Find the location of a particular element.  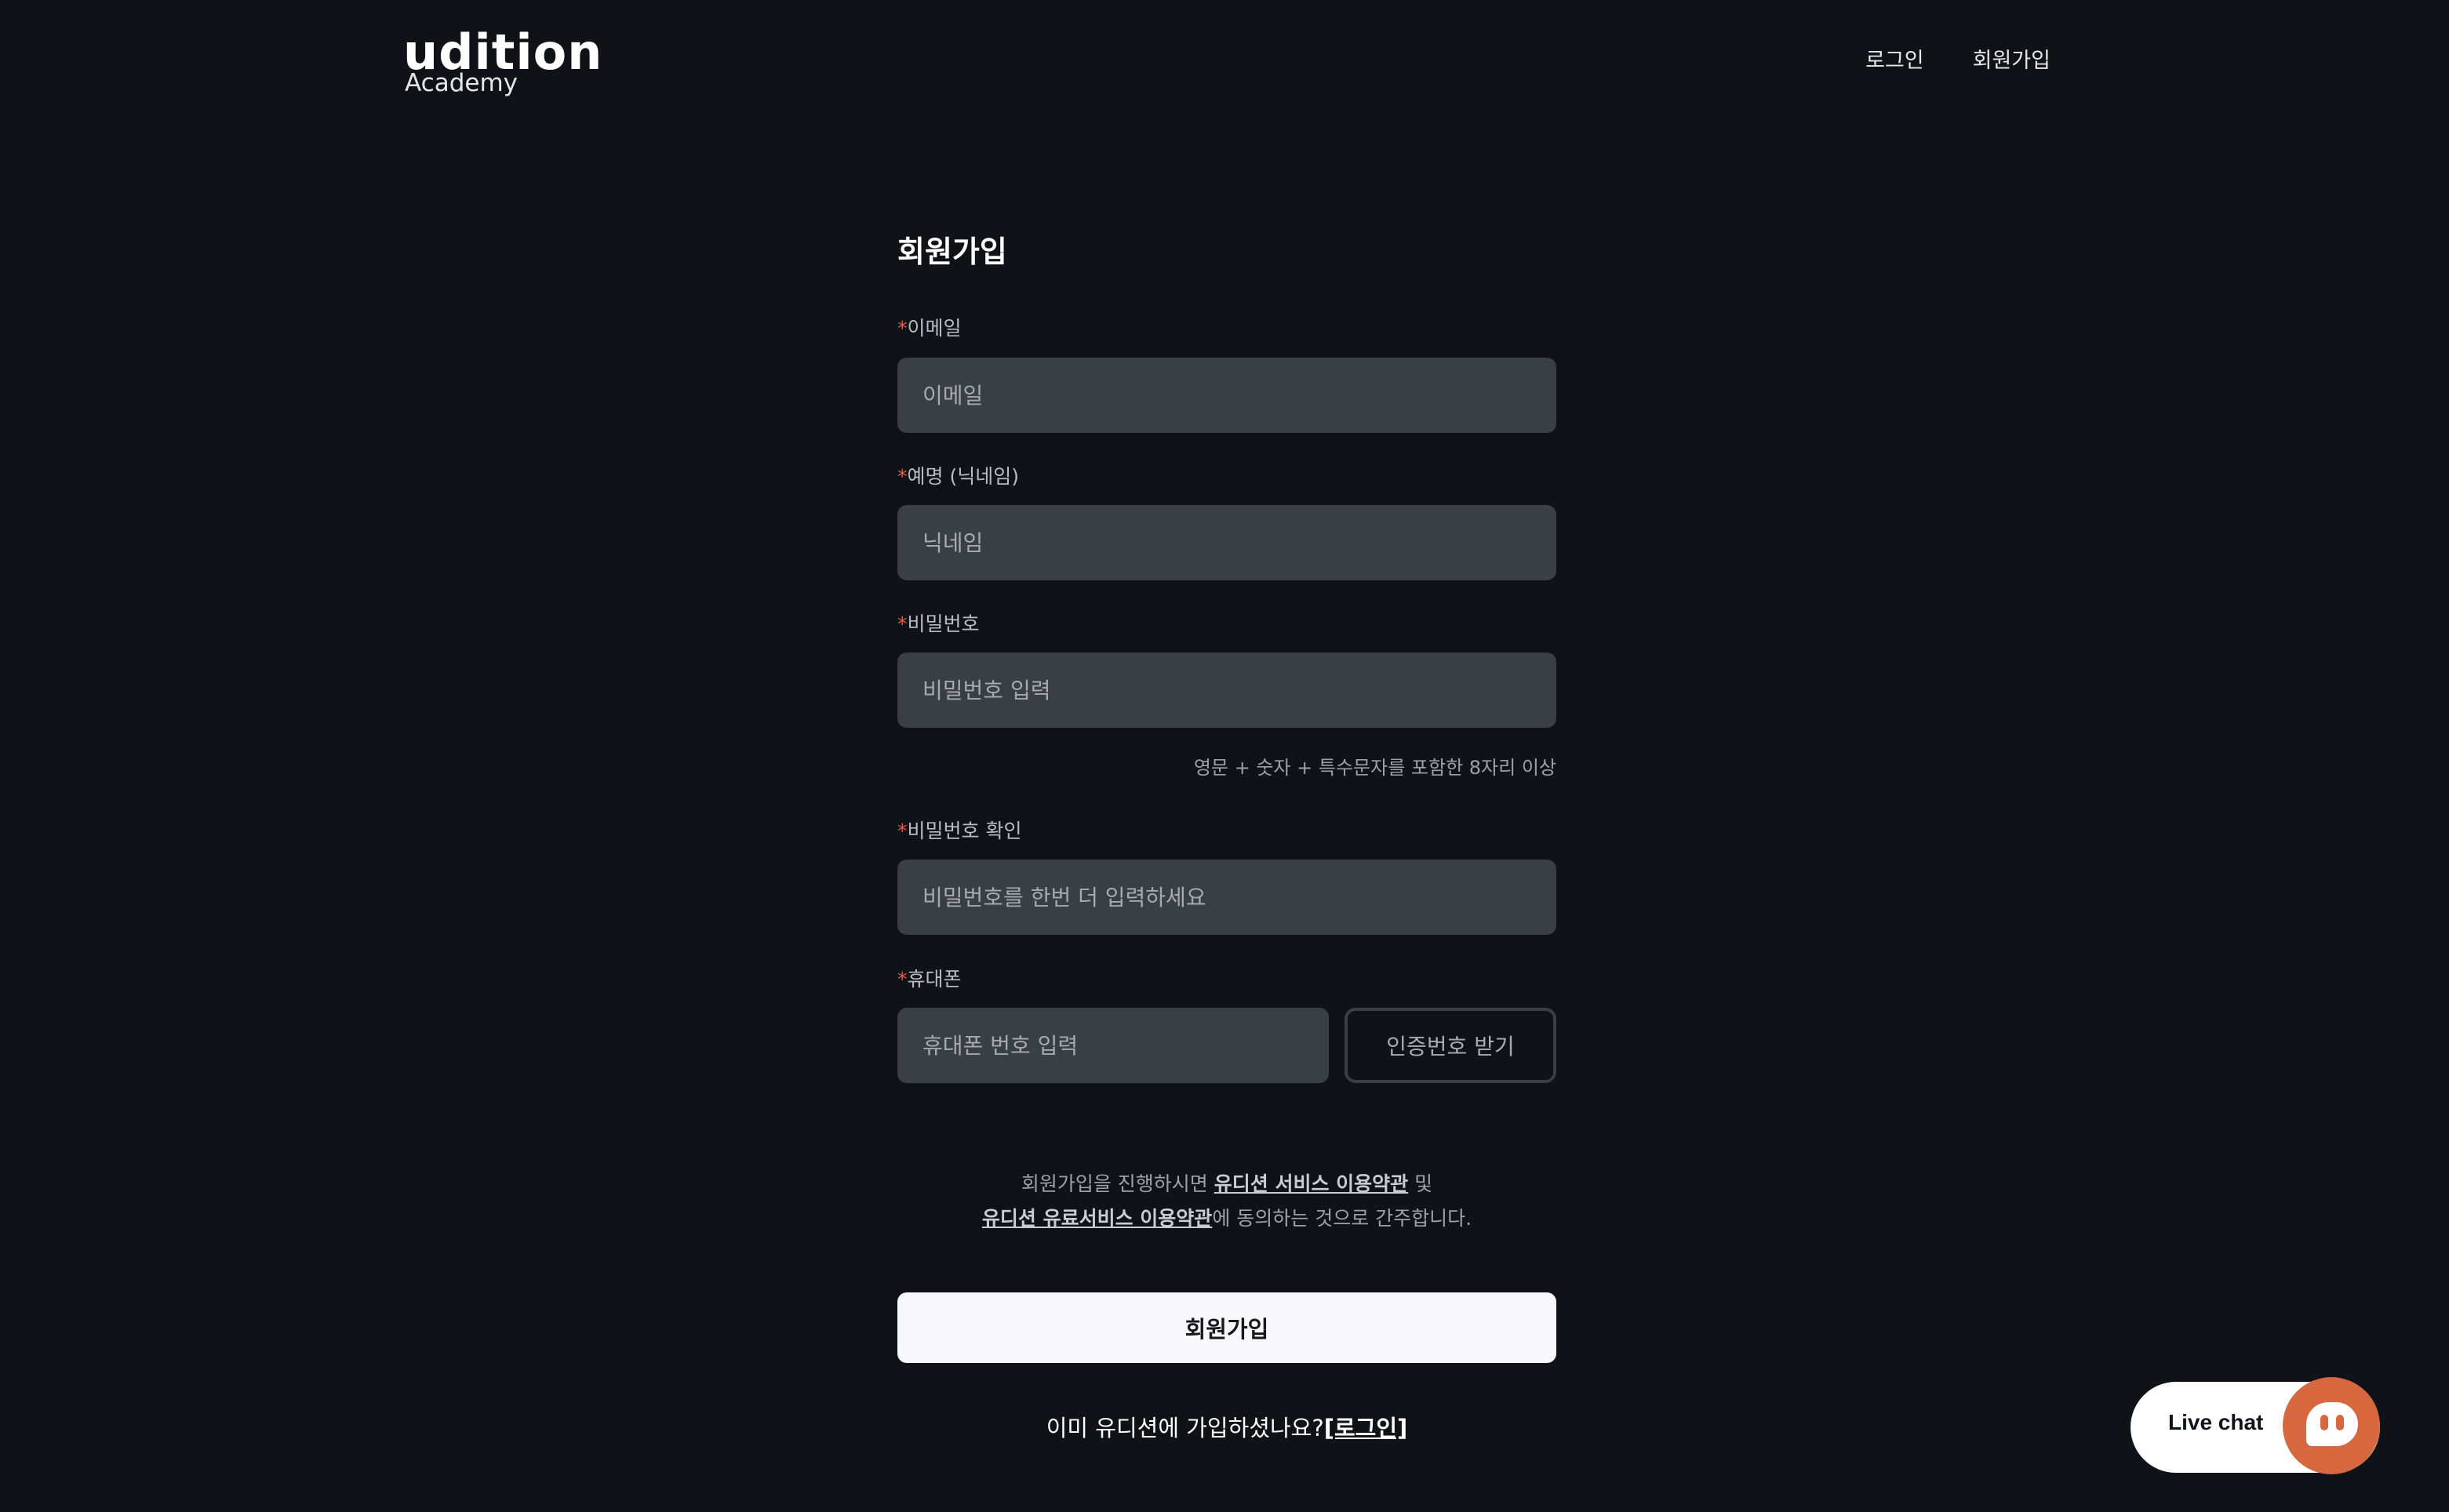

phone-input is located at coordinates (1113, 1045).